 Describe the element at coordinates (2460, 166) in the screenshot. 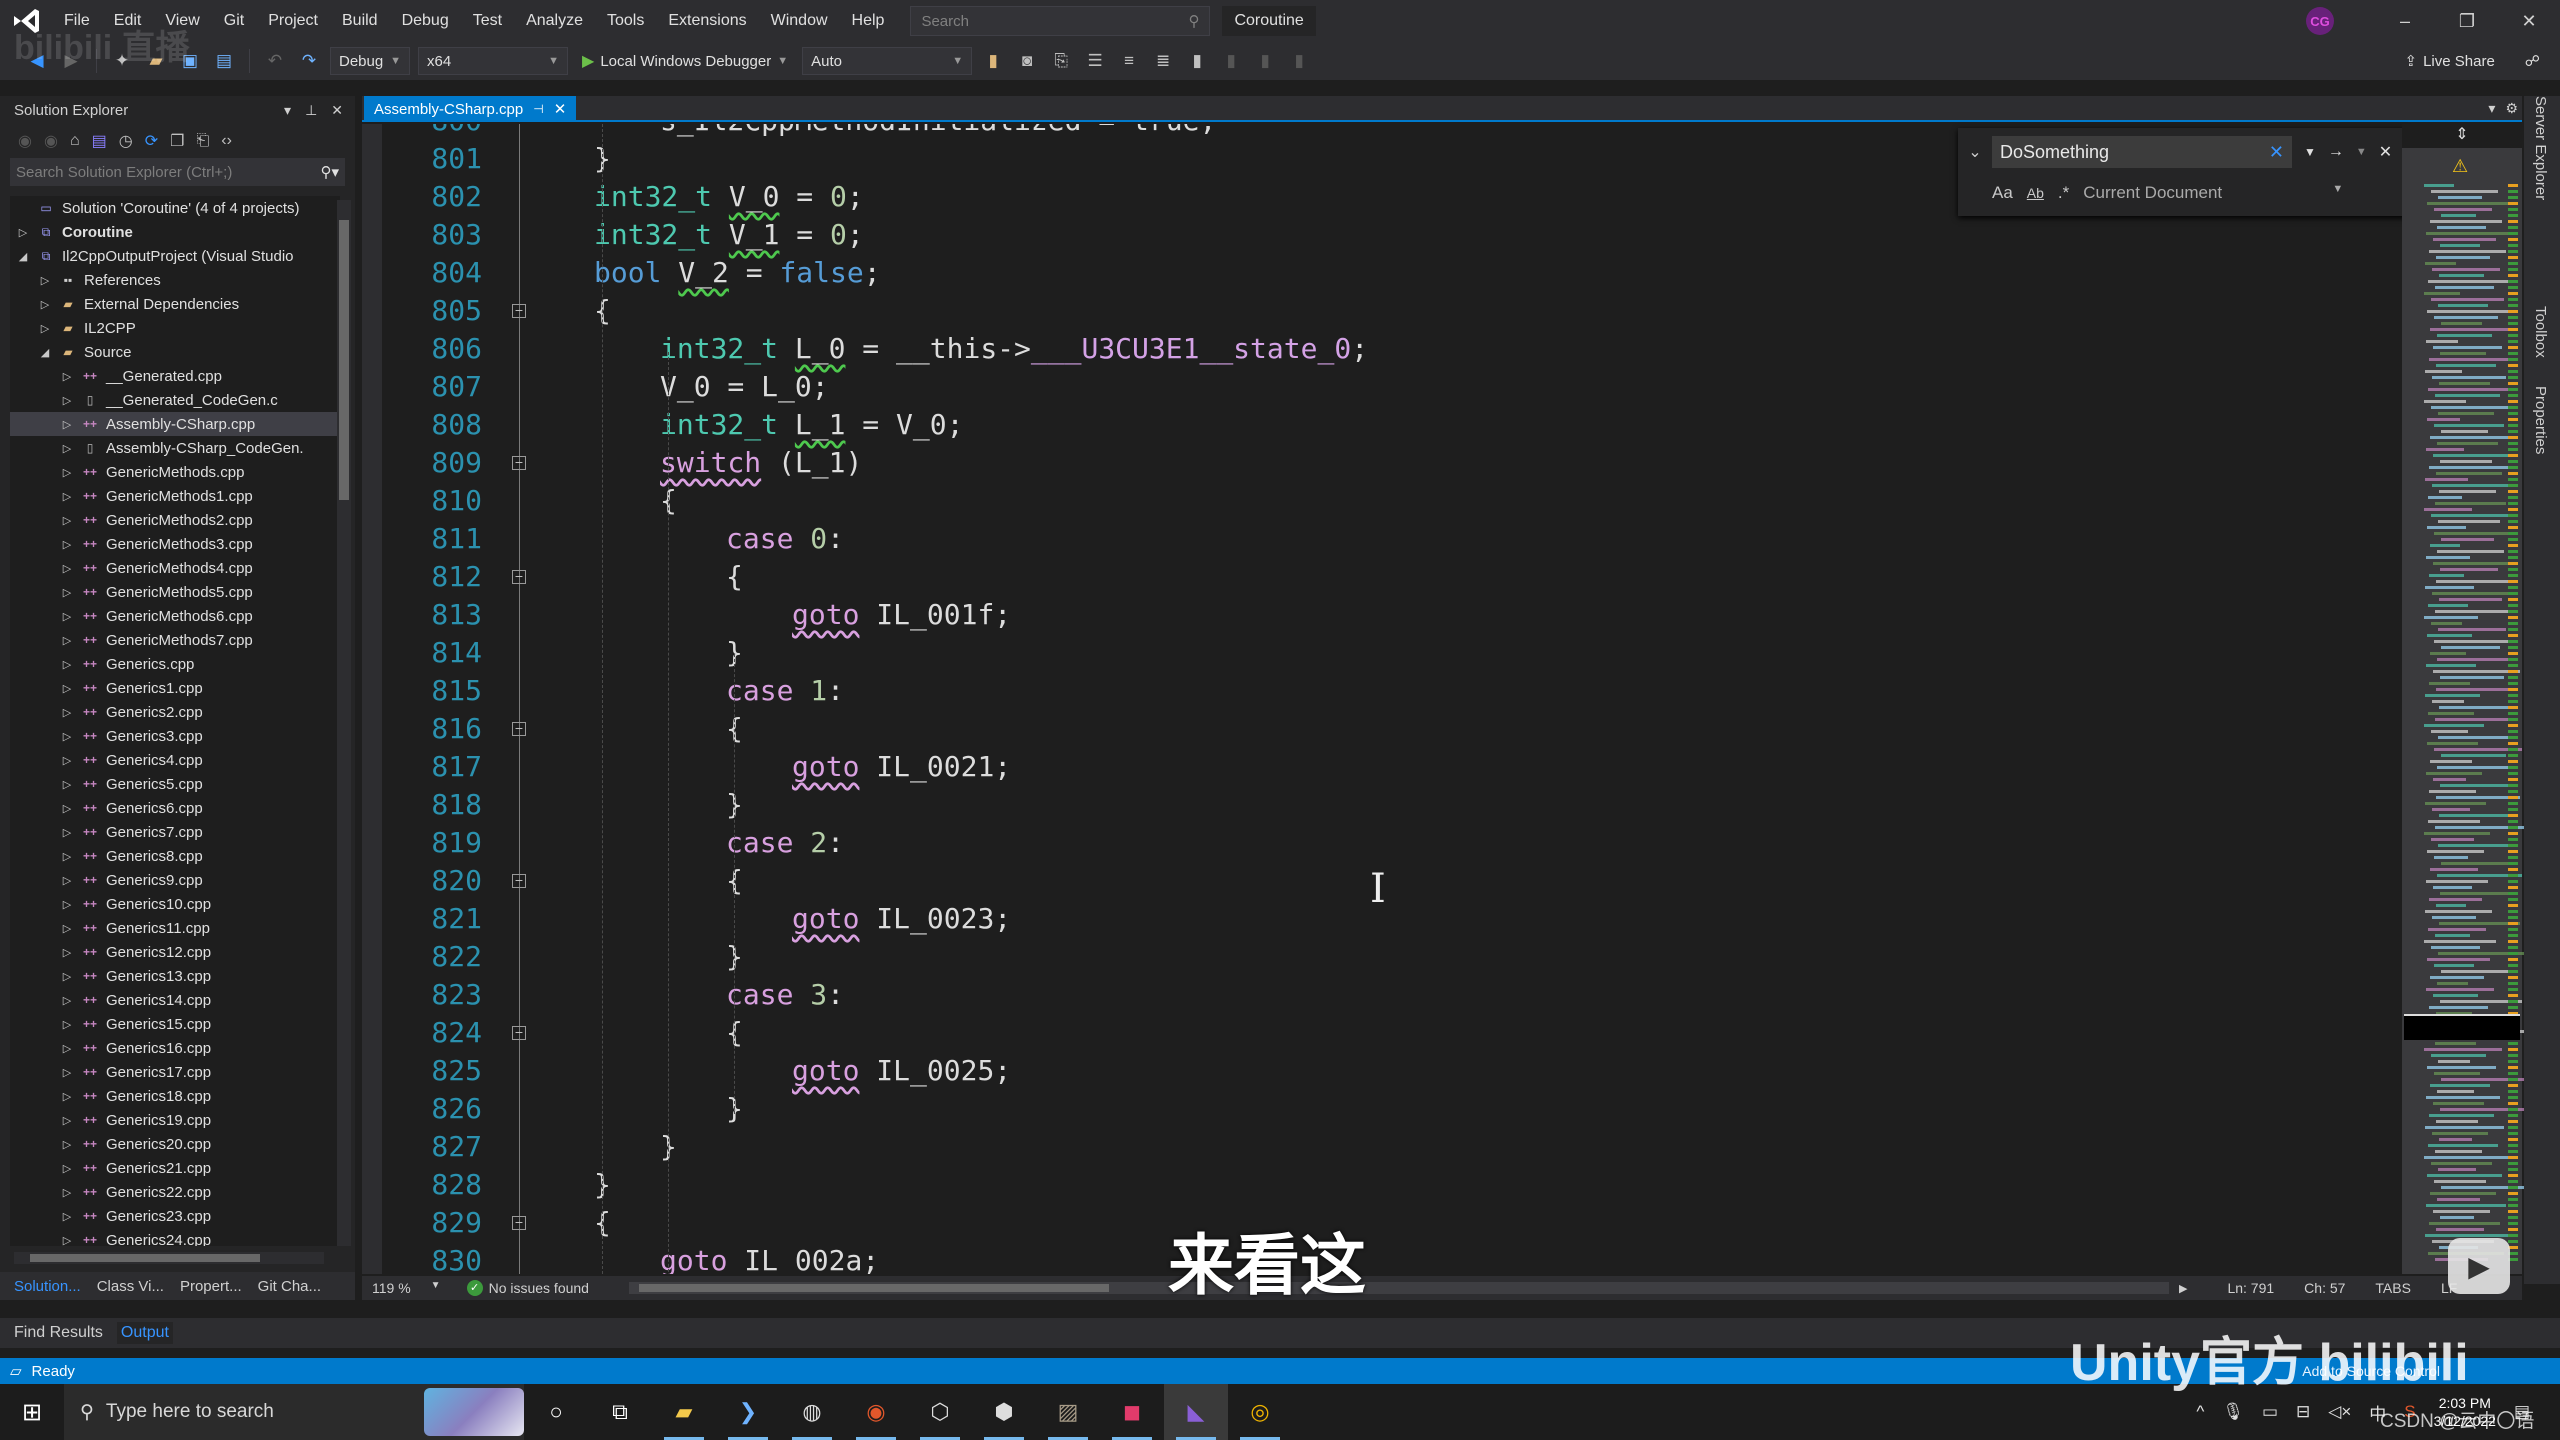

I see `warning-icon: ⚠` at that location.